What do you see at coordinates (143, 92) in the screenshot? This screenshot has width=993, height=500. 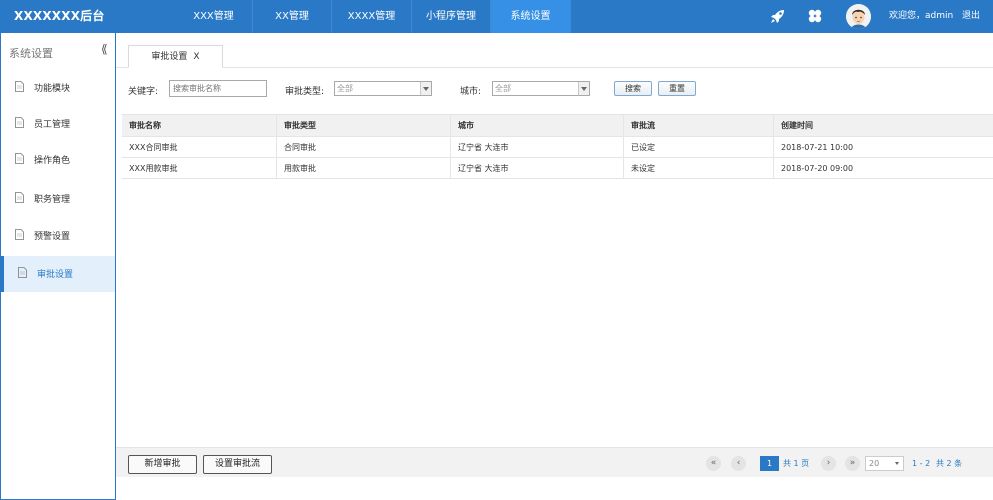 I see `keyword-label: 关键字:` at bounding box center [143, 92].